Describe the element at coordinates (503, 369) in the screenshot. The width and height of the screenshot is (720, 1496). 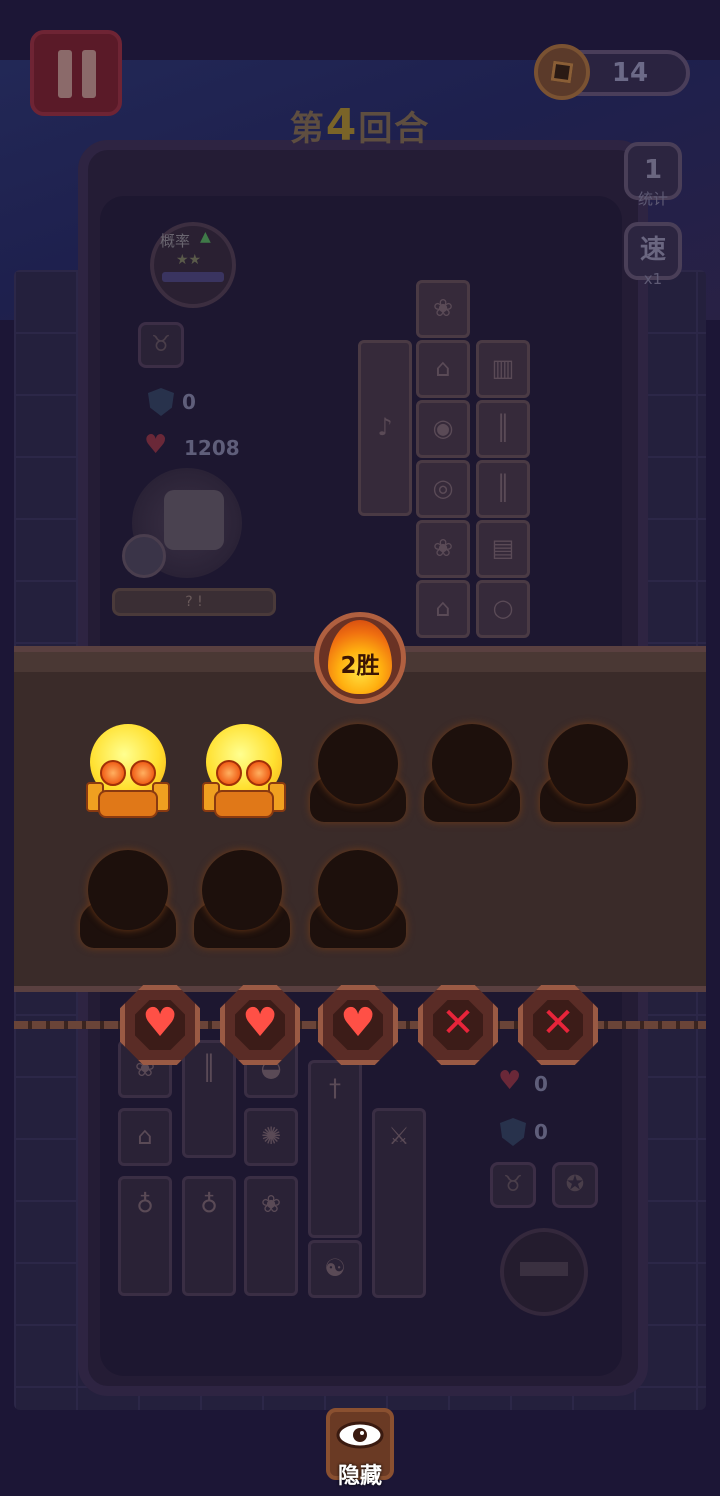
I see `pillar-item: ▥` at that location.